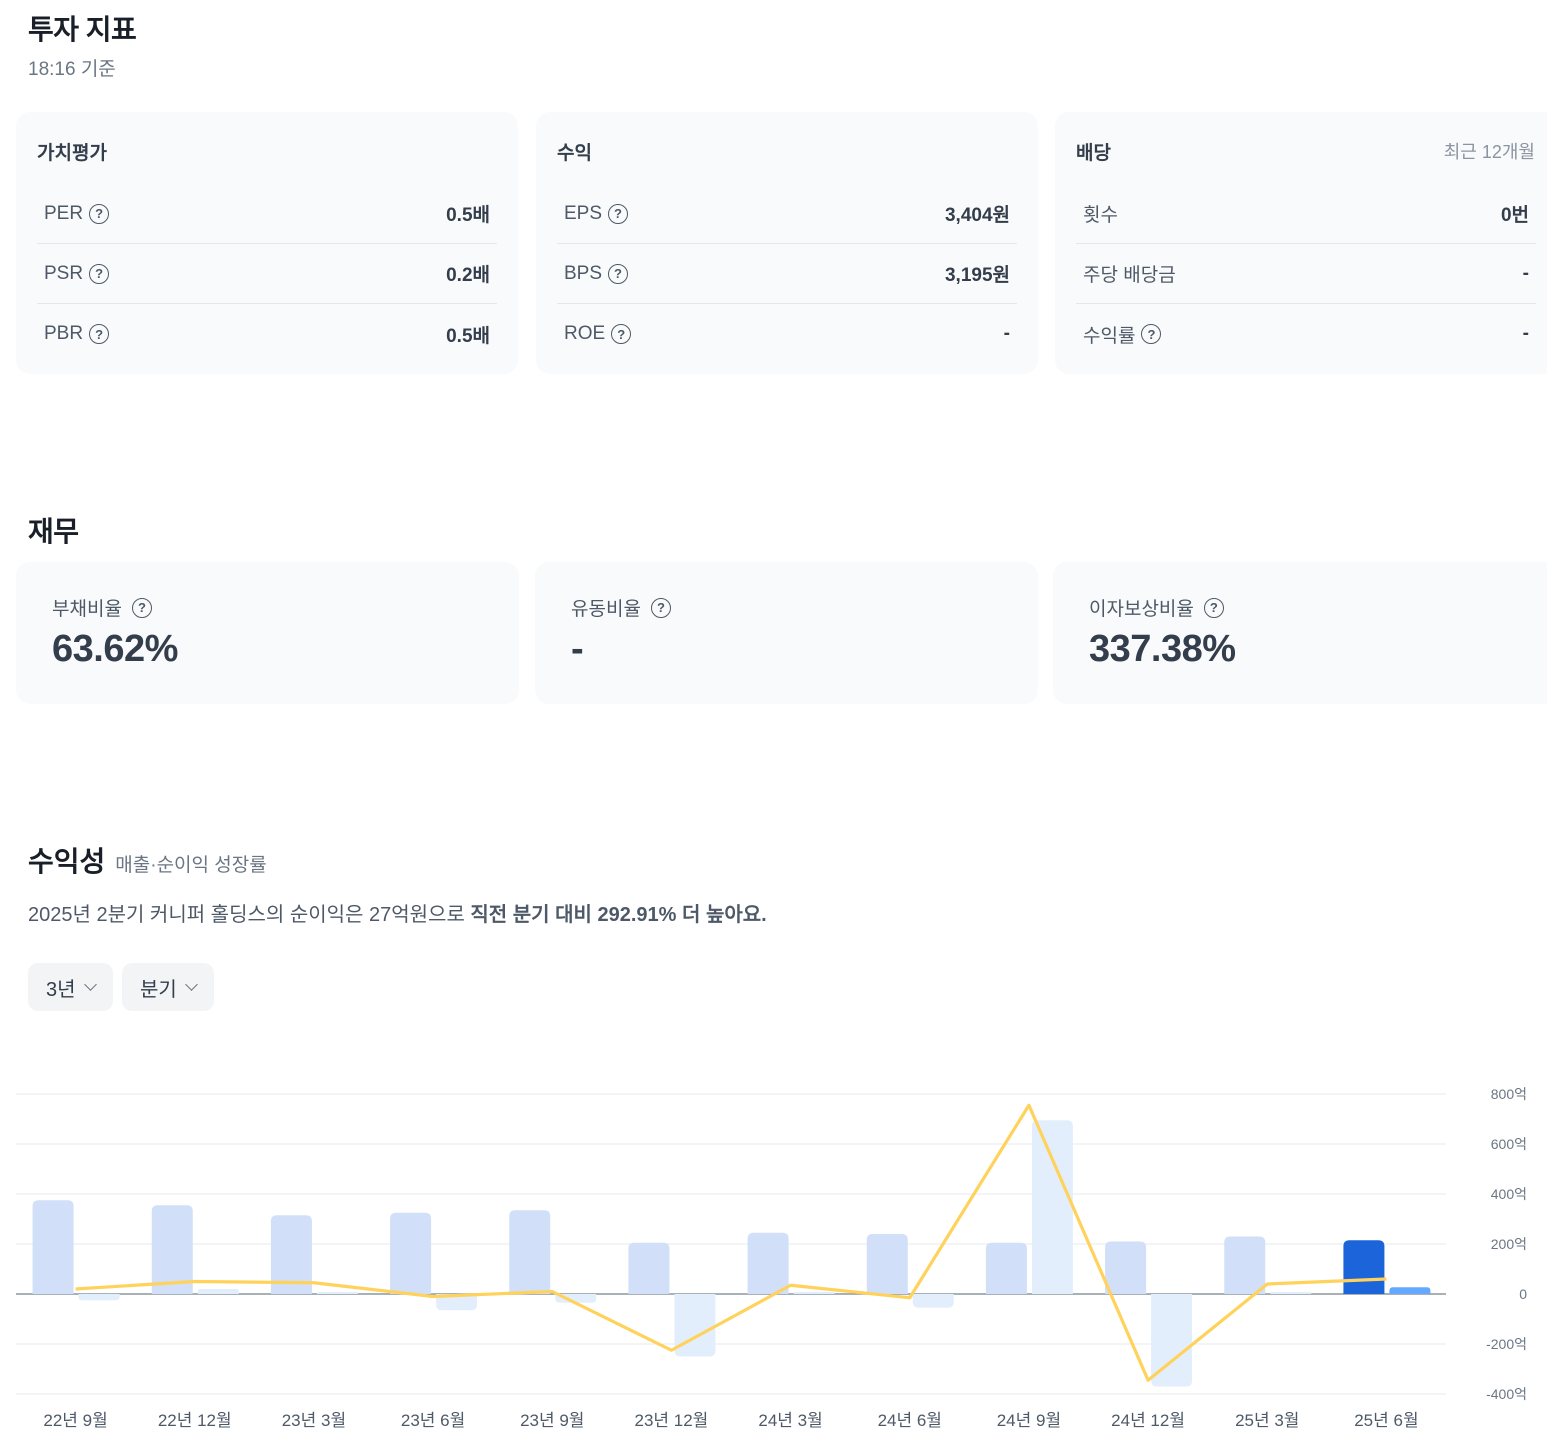  Describe the element at coordinates (1509, 1194) in the screenshot. I see `y-tick-label: 400억` at that location.